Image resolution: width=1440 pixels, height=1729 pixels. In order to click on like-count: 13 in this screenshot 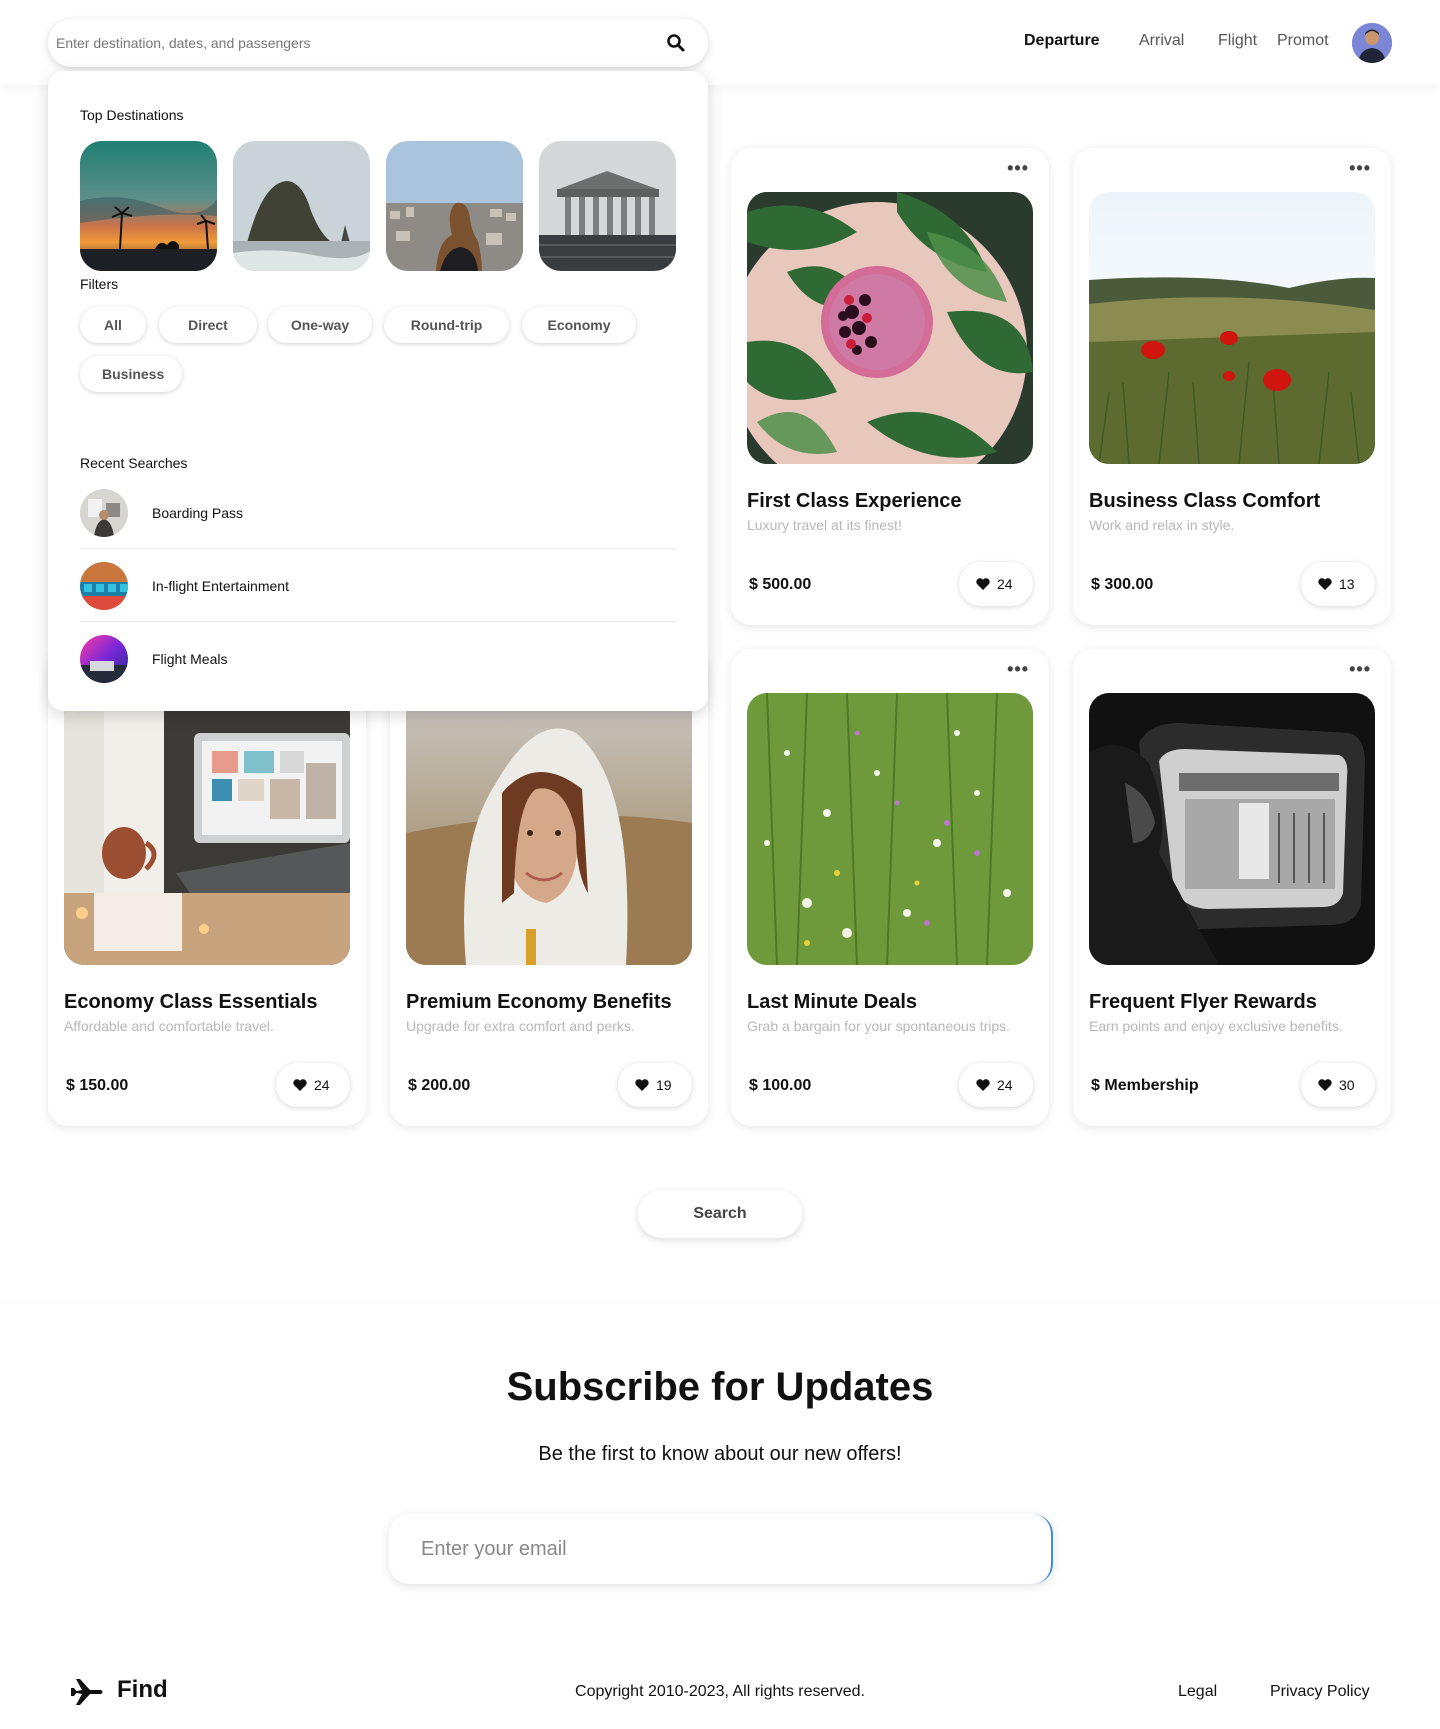, I will do `click(1347, 584)`.